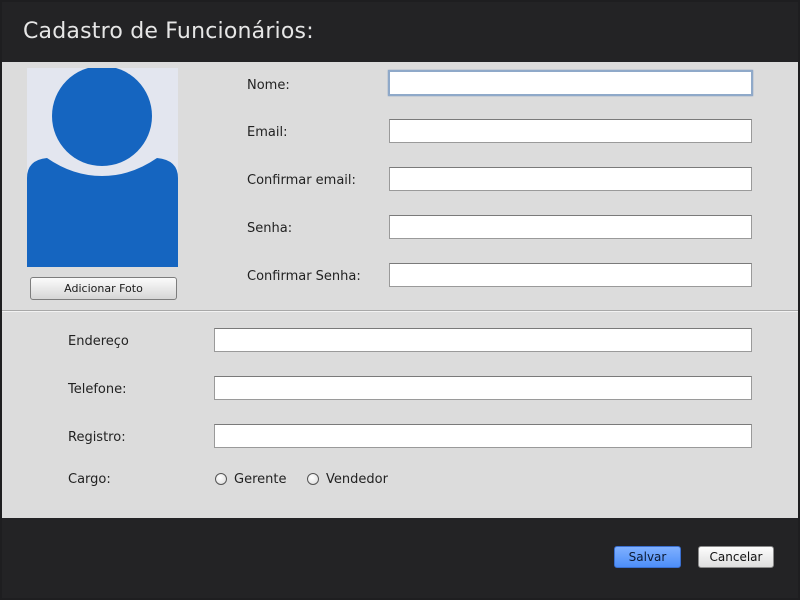  Describe the element at coordinates (97, 437) in the screenshot. I see `registry-label: Registro:` at that location.